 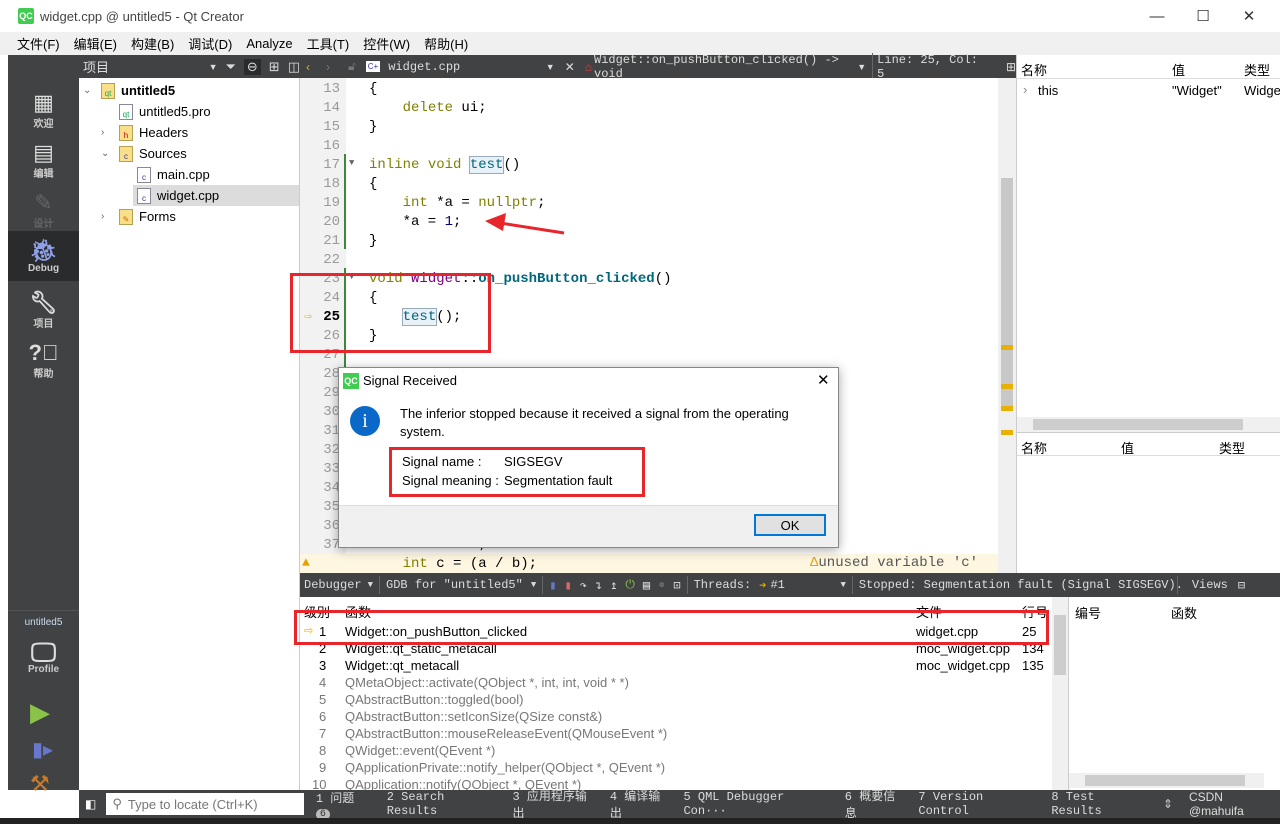 I want to click on stack-frame-row: 5 QAbstractButton::toggled(bool), so click(x=676, y=699).